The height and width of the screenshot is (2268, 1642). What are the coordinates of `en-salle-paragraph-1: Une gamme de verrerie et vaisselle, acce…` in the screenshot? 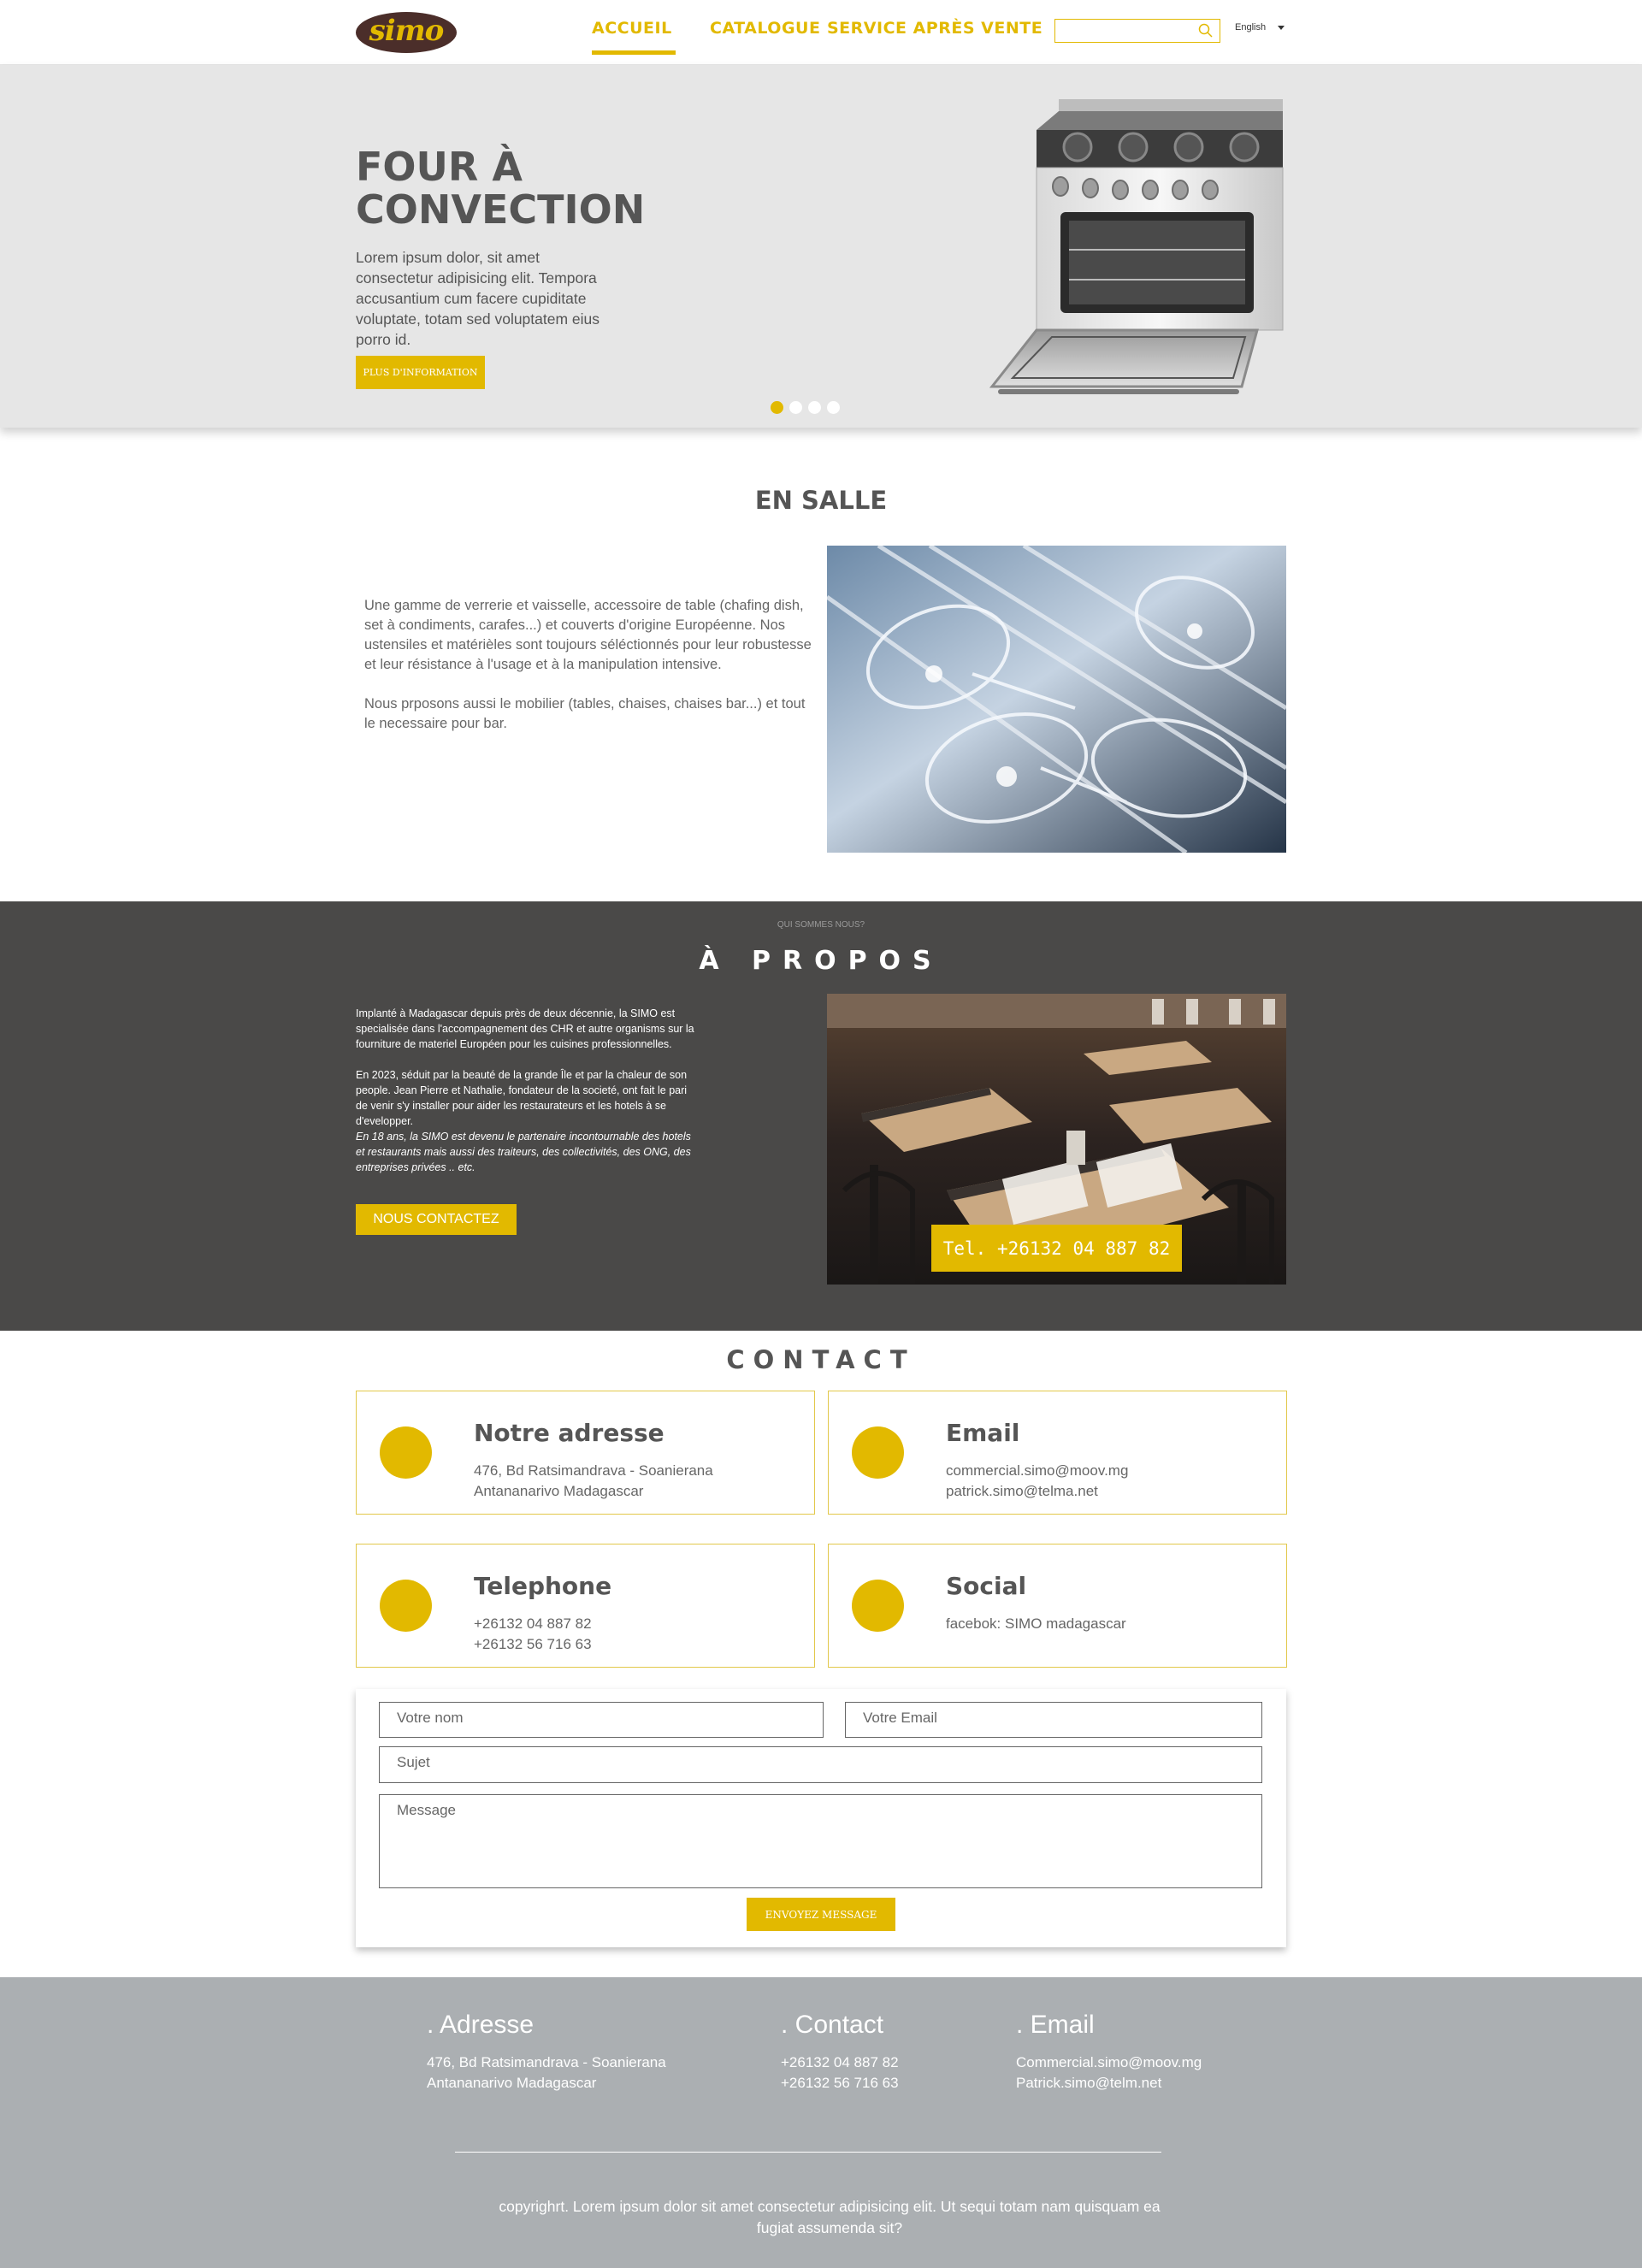 It's located at (588, 635).